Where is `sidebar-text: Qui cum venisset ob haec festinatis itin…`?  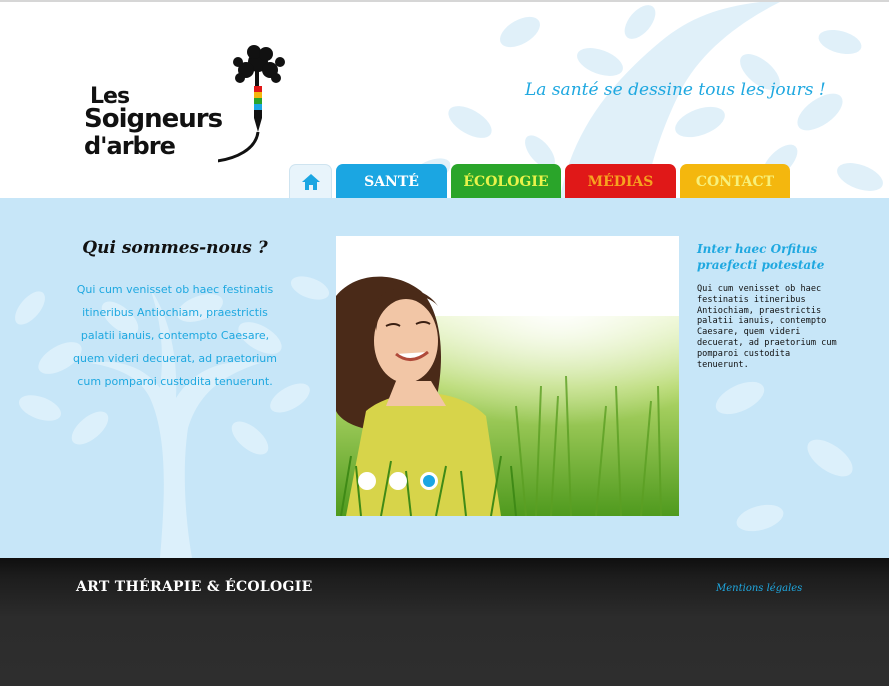 sidebar-text: Qui cum venisset ob haec festinatis itin… is located at coordinates (767, 327).